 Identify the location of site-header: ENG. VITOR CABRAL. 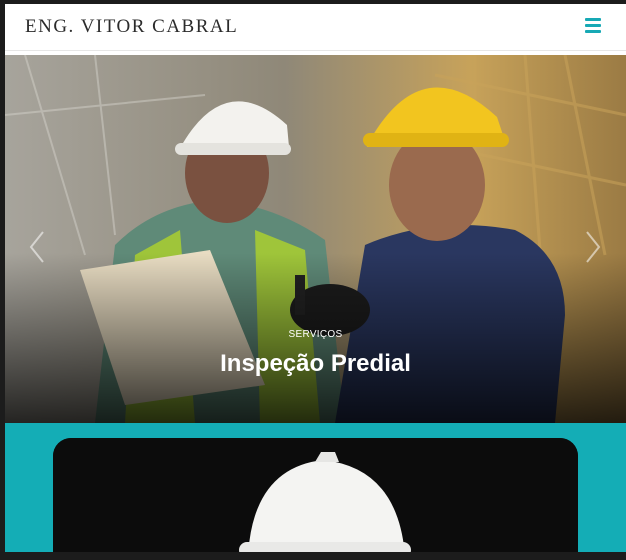
(315, 27).